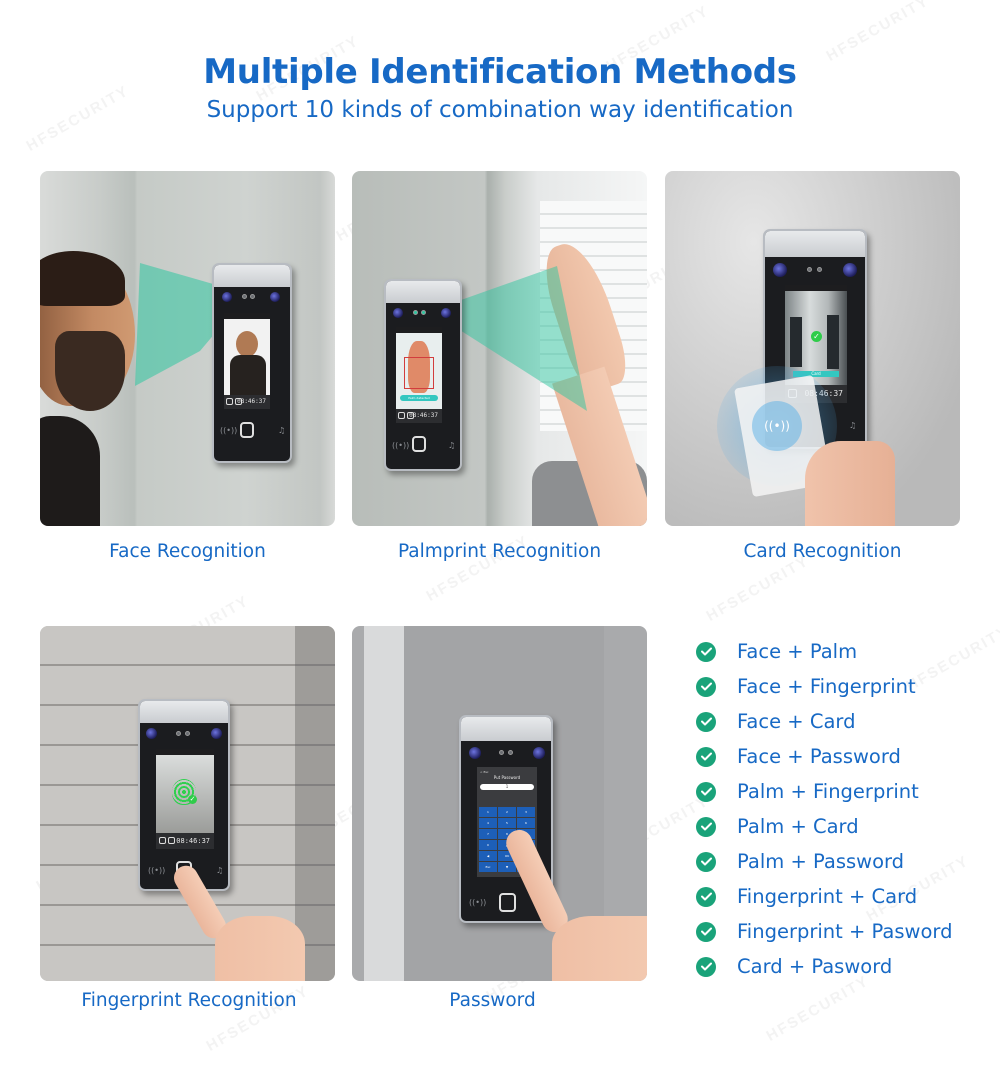 The height and width of the screenshot is (1066, 1000). I want to click on combination-label: Fingerprint + Card, so click(827, 896).